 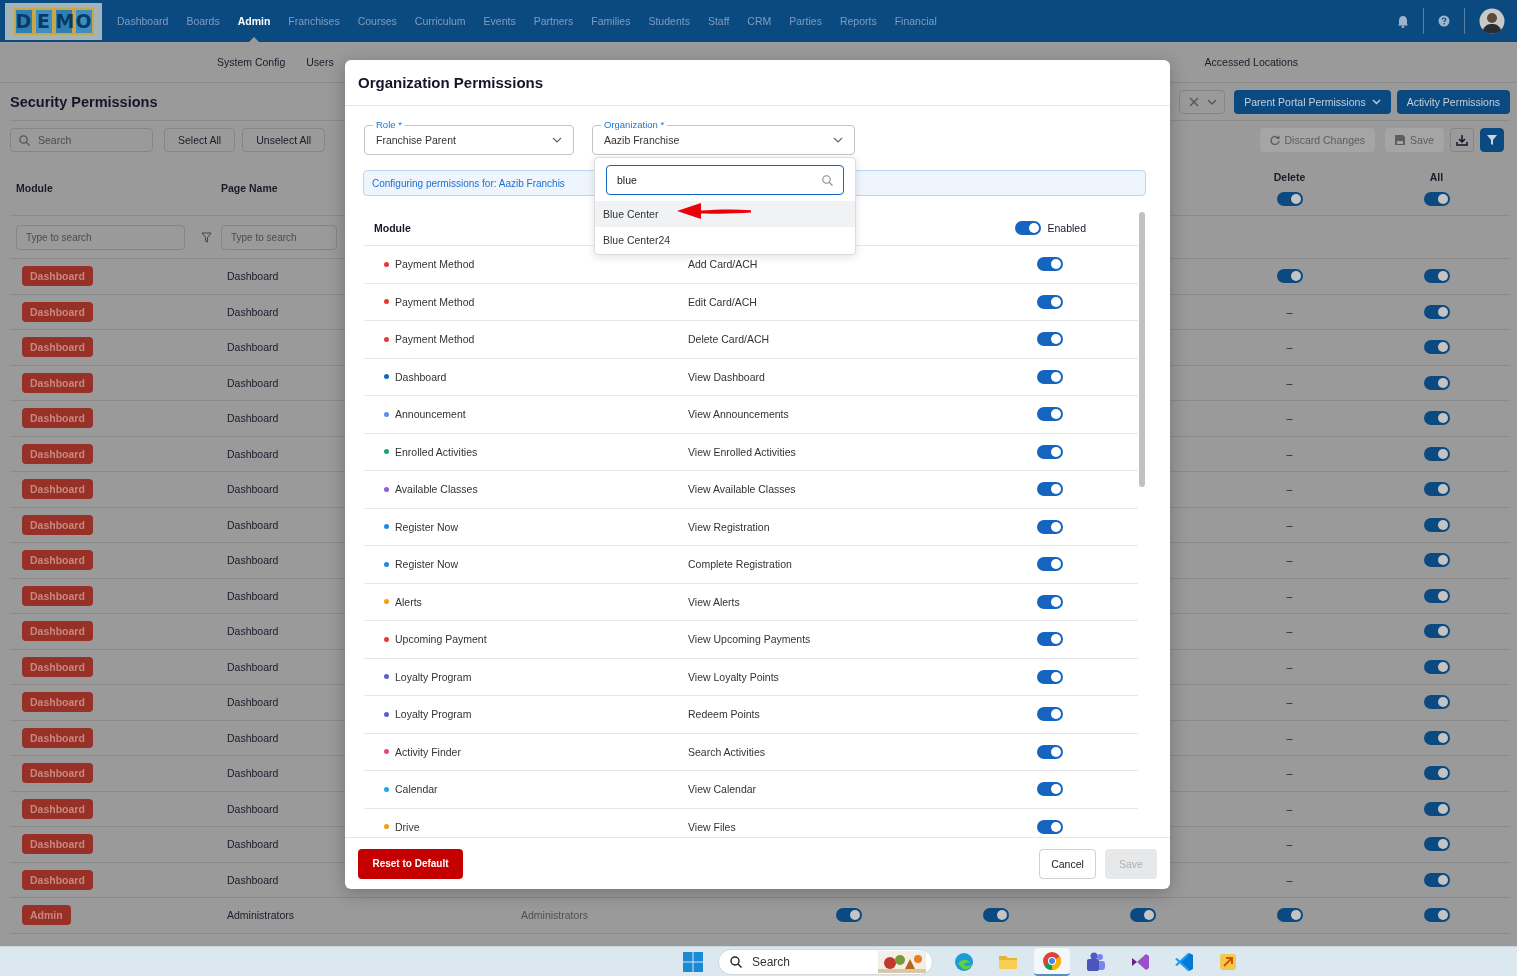 I want to click on avatar-icon, so click(x=1492, y=21).